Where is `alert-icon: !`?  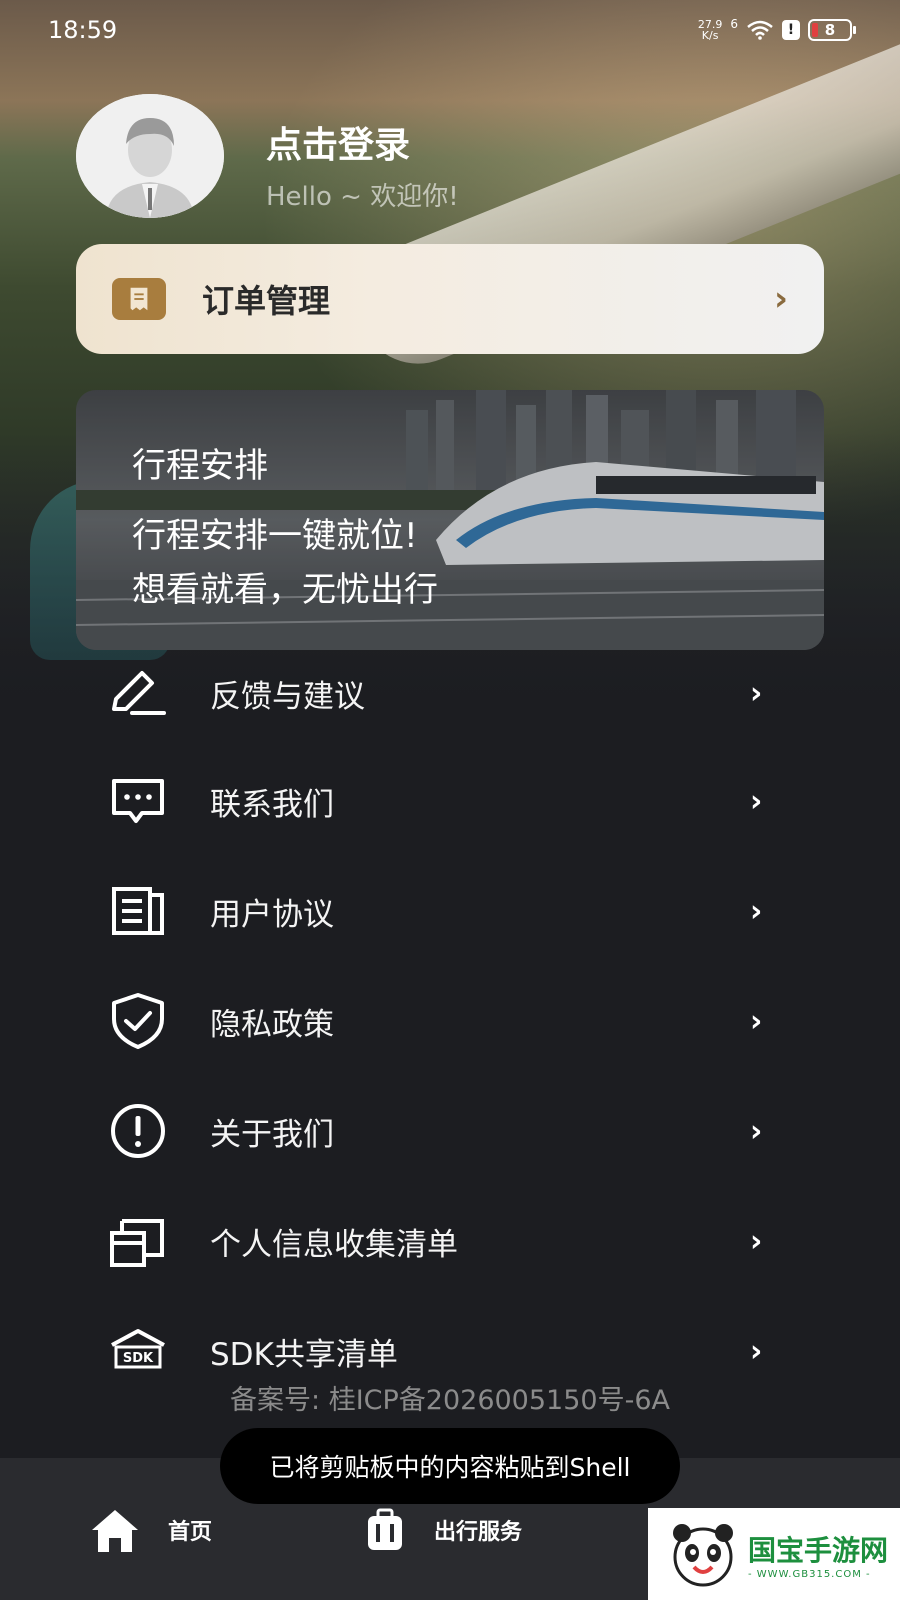 alert-icon: ! is located at coordinates (791, 30).